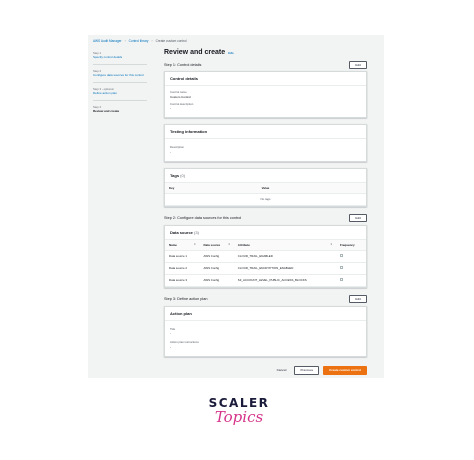  What do you see at coordinates (231, 53) in the screenshot?
I see `info-link: Info` at bounding box center [231, 53].